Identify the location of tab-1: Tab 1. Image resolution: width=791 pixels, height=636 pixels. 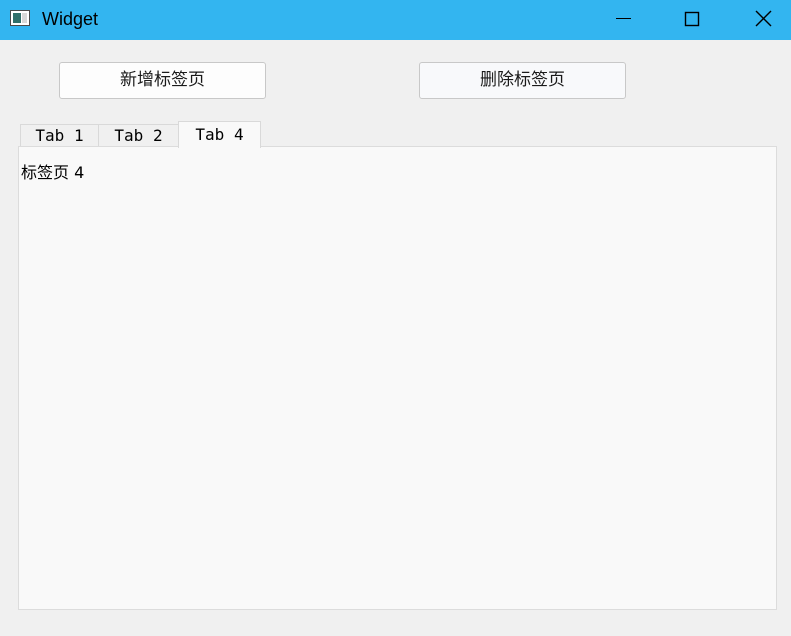
(59, 135).